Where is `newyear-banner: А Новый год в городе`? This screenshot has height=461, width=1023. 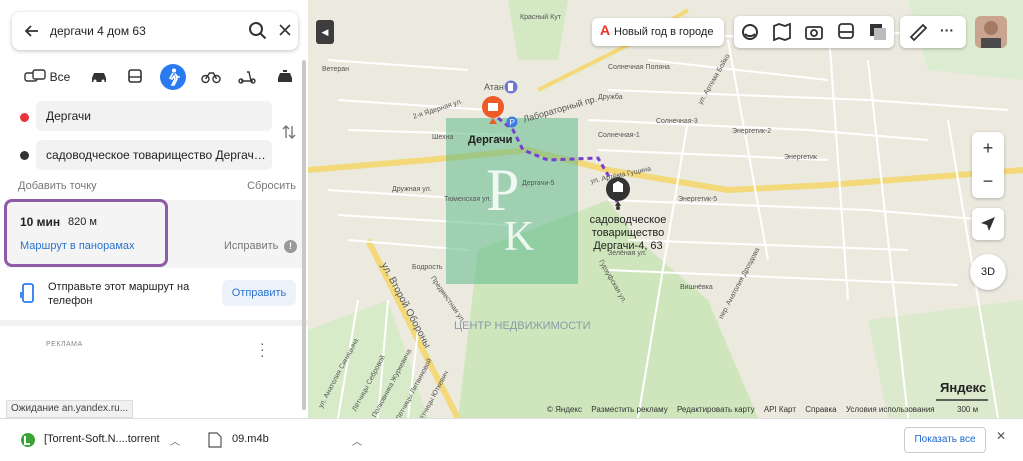 newyear-banner: А Новый год в городе is located at coordinates (658, 32).